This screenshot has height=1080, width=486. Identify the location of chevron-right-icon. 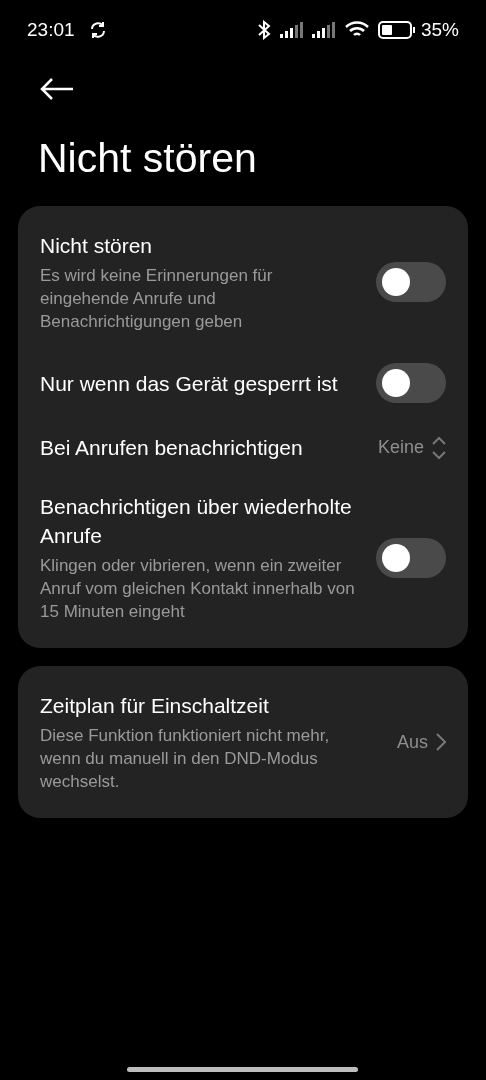
(441, 742).